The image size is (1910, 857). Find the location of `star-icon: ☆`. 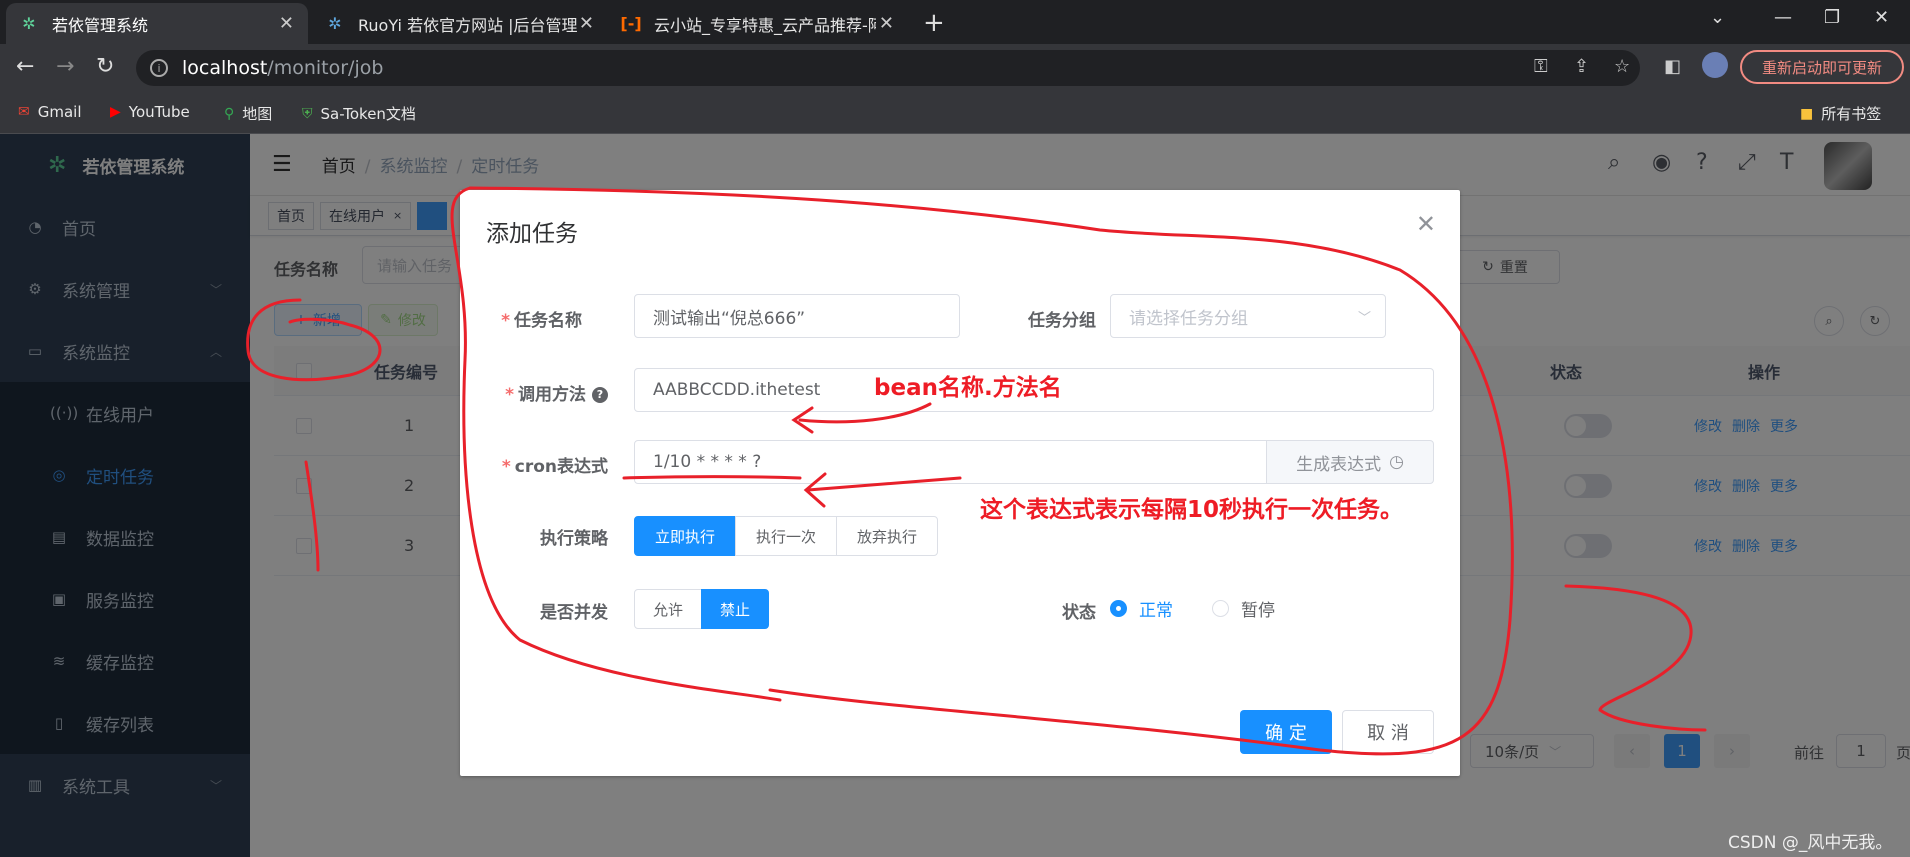

star-icon: ☆ is located at coordinates (1622, 66).